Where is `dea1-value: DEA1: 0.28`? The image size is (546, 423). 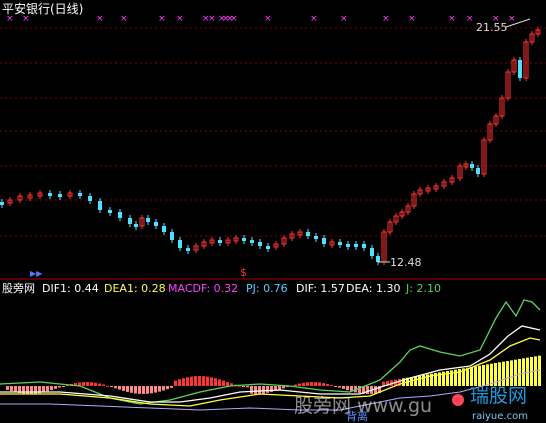 dea1-value: DEA1: 0.28 is located at coordinates (135, 288).